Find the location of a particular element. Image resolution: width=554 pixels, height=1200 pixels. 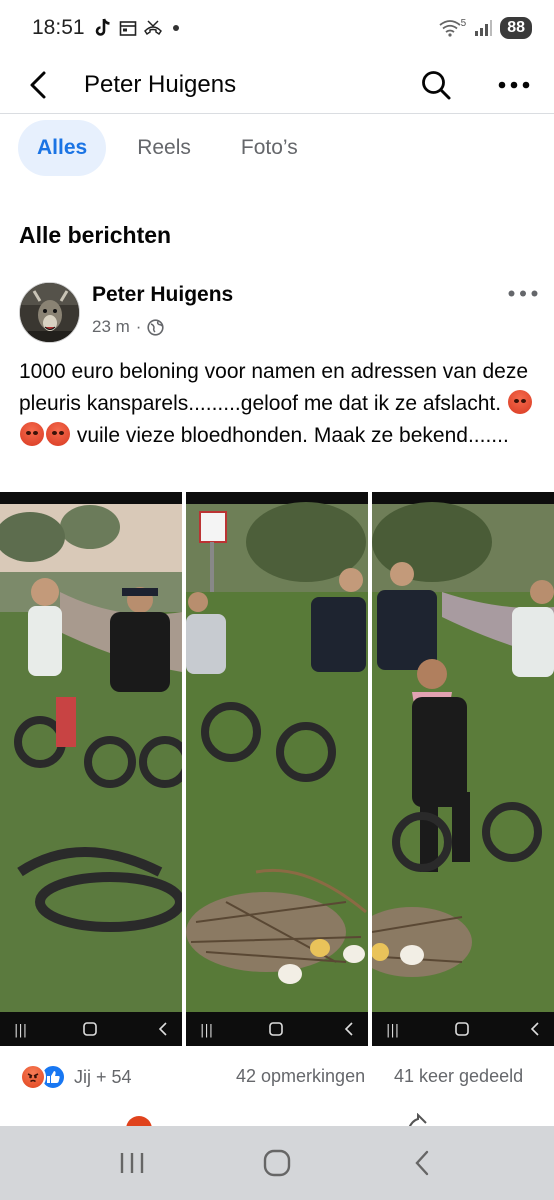

share-count: 41 keer gedeeld is located at coordinates (458, 1076).